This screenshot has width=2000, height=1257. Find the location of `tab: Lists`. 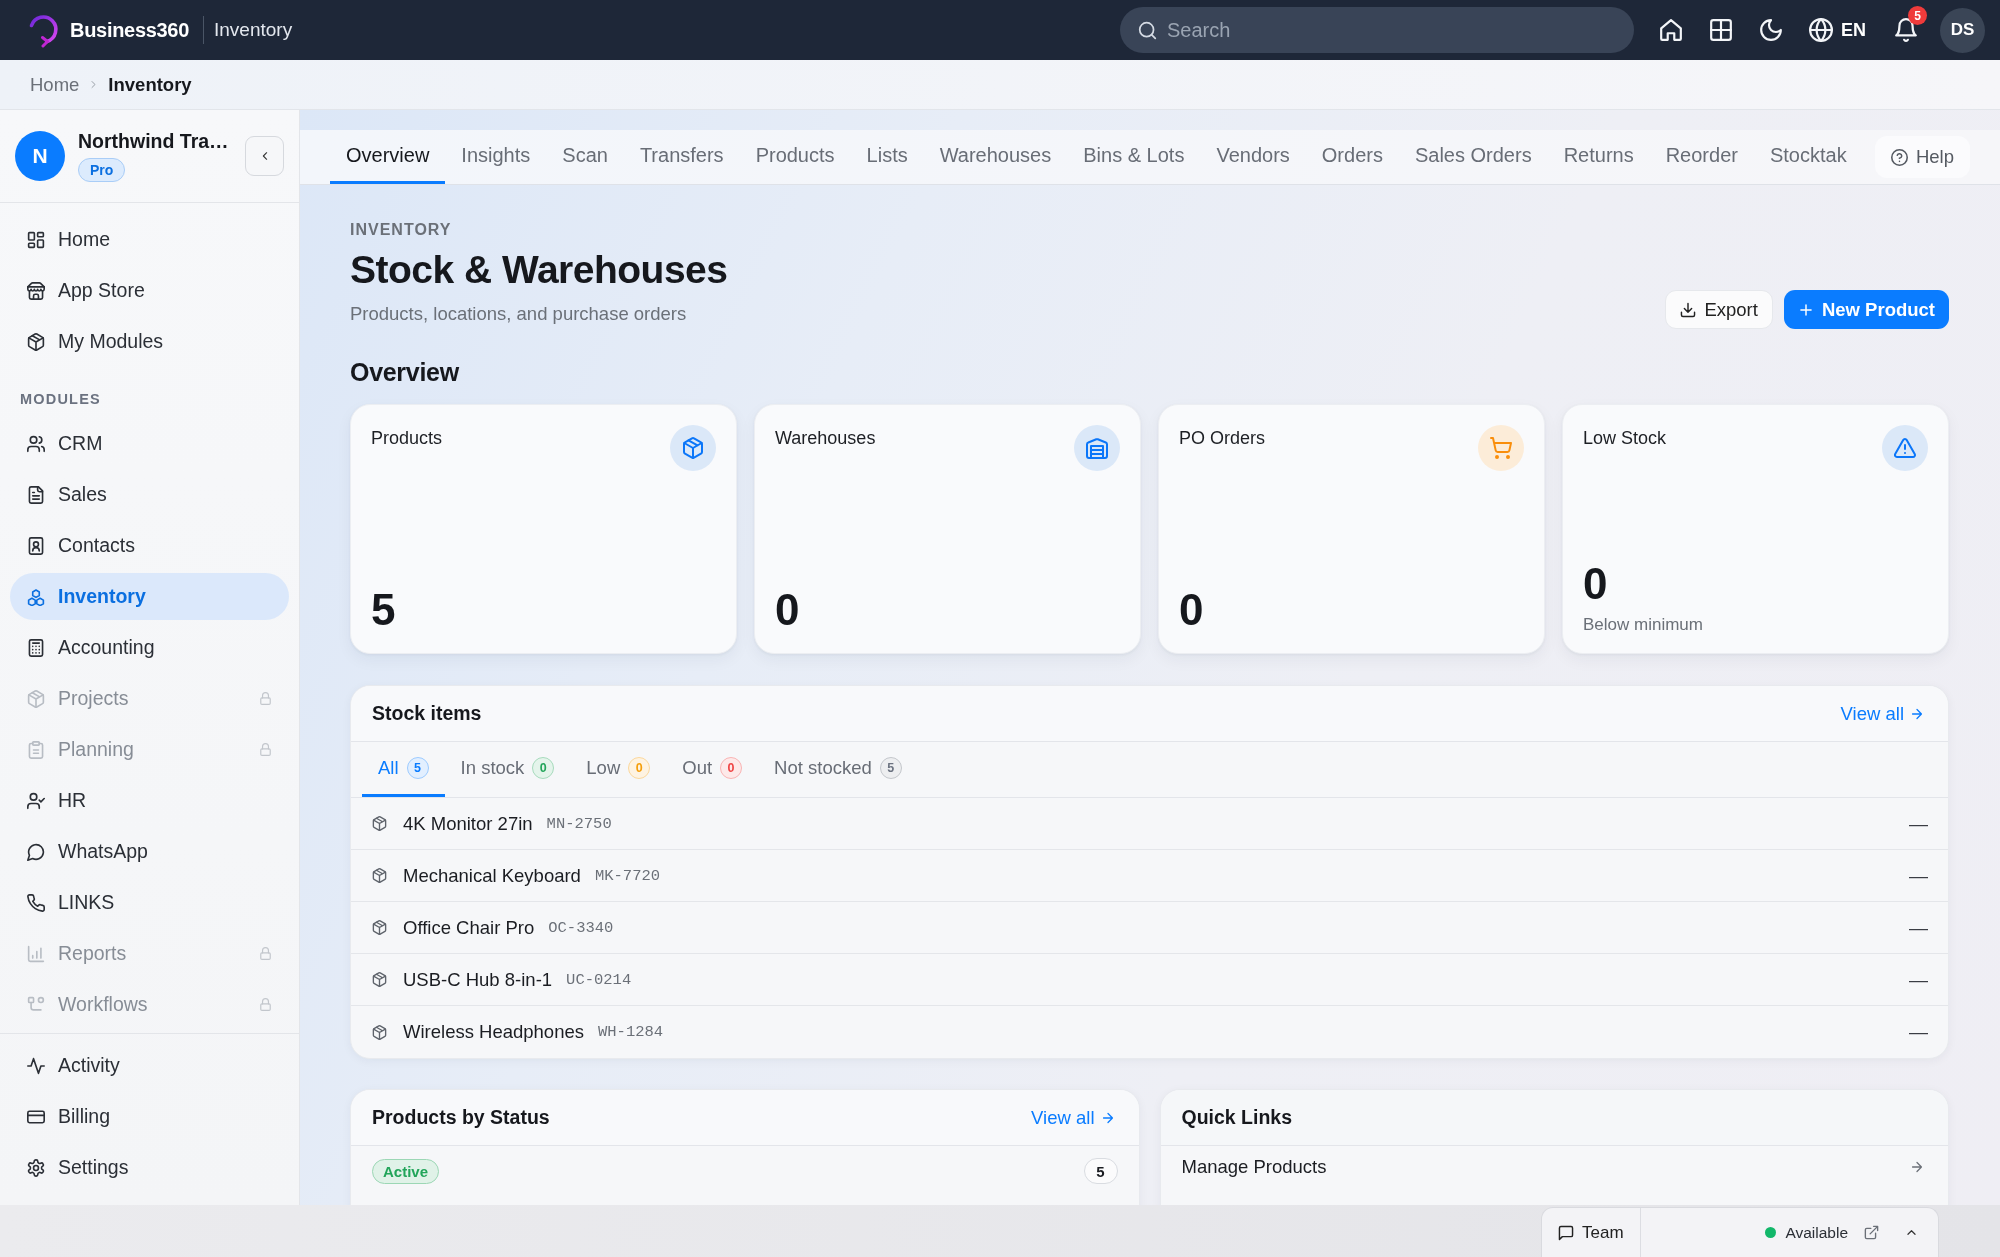

tab: Lists is located at coordinates (887, 157).